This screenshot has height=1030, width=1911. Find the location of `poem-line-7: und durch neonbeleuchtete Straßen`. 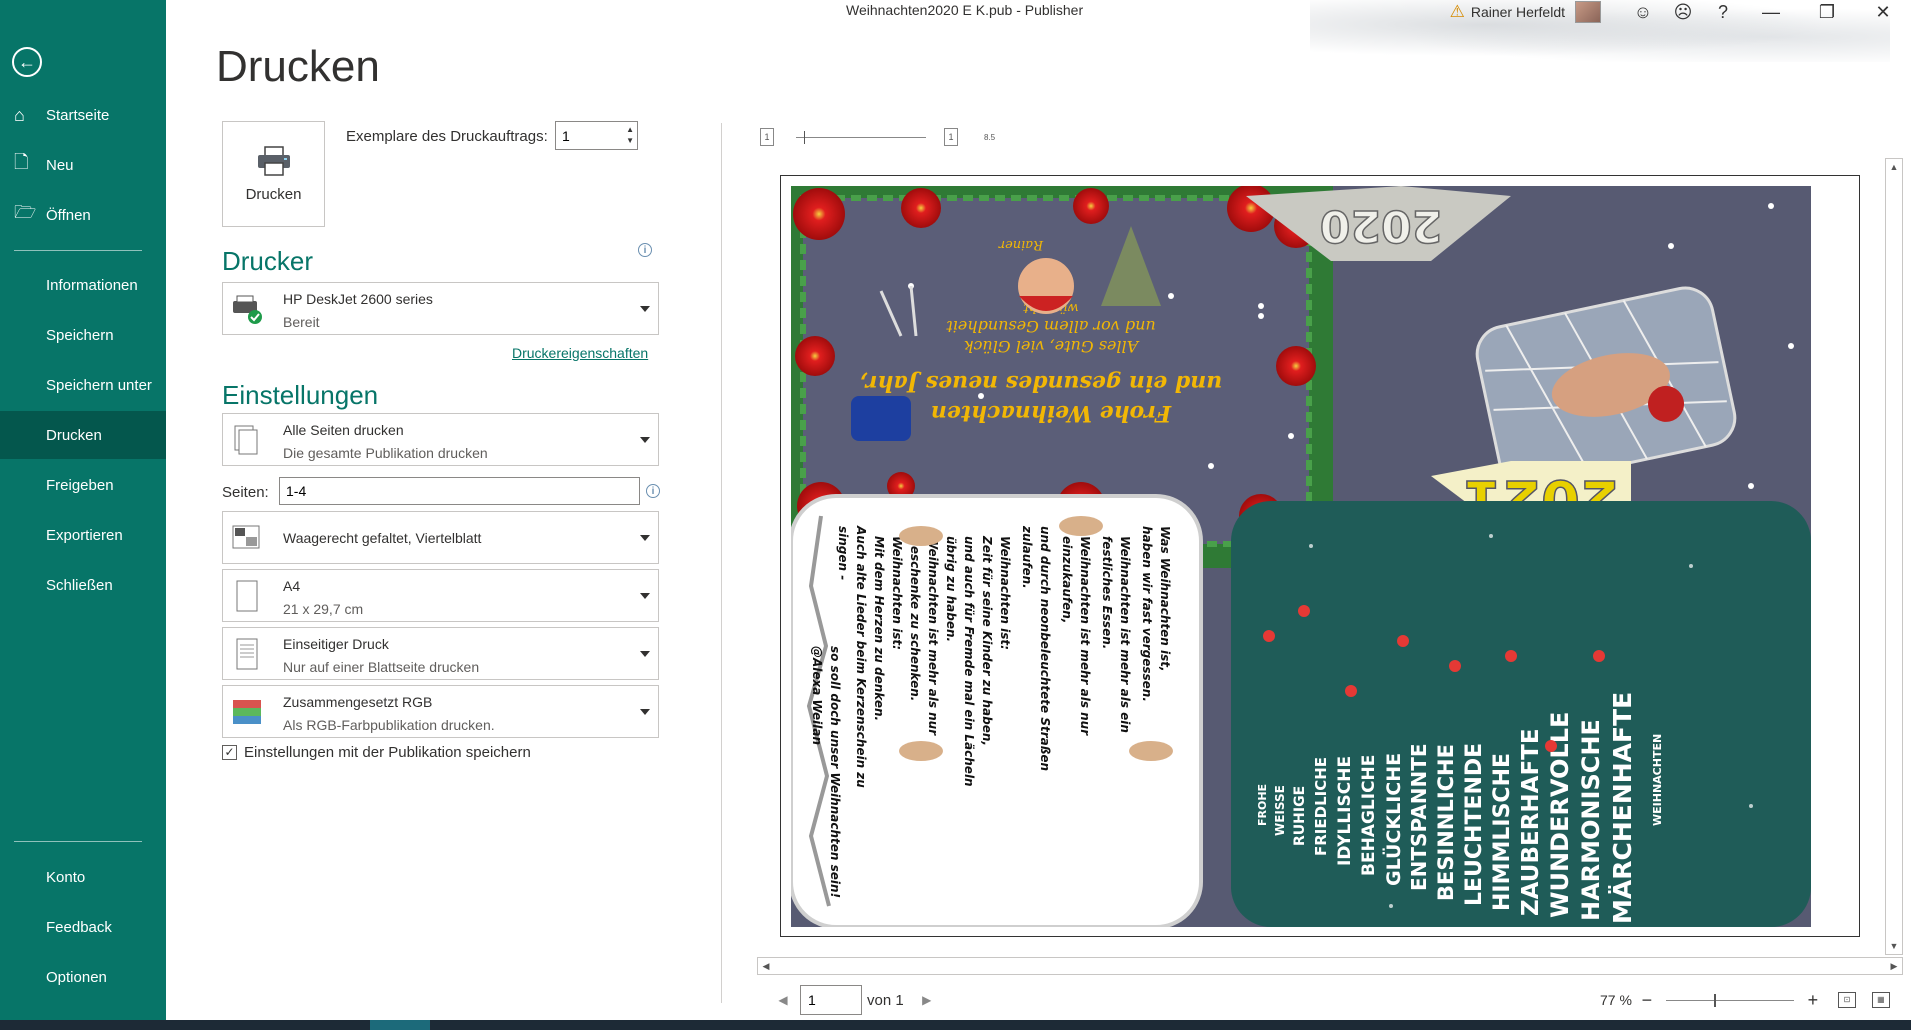

poem-line-7: und durch neonbeleuchtete Straßen is located at coordinates (1045, 648).